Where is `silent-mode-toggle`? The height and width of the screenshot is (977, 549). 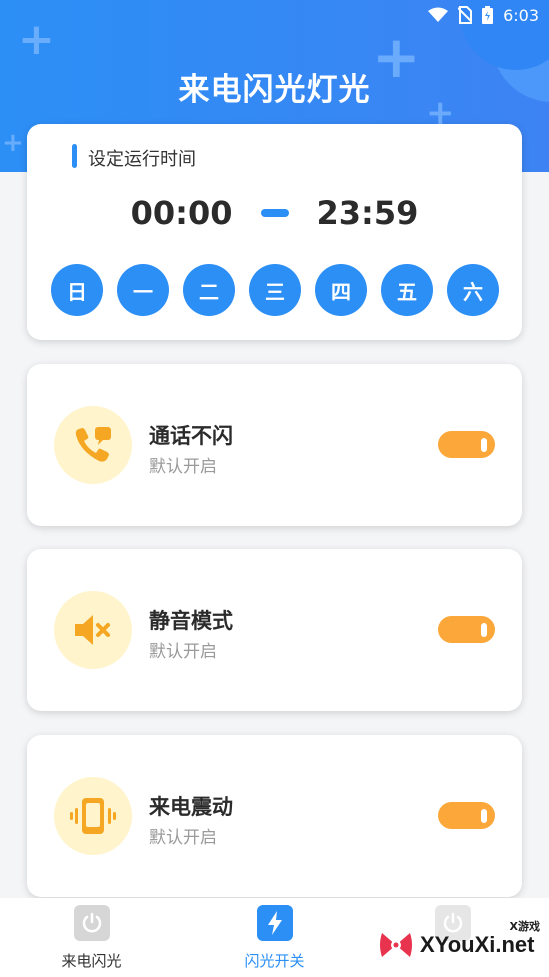 silent-mode-toggle is located at coordinates (466, 629).